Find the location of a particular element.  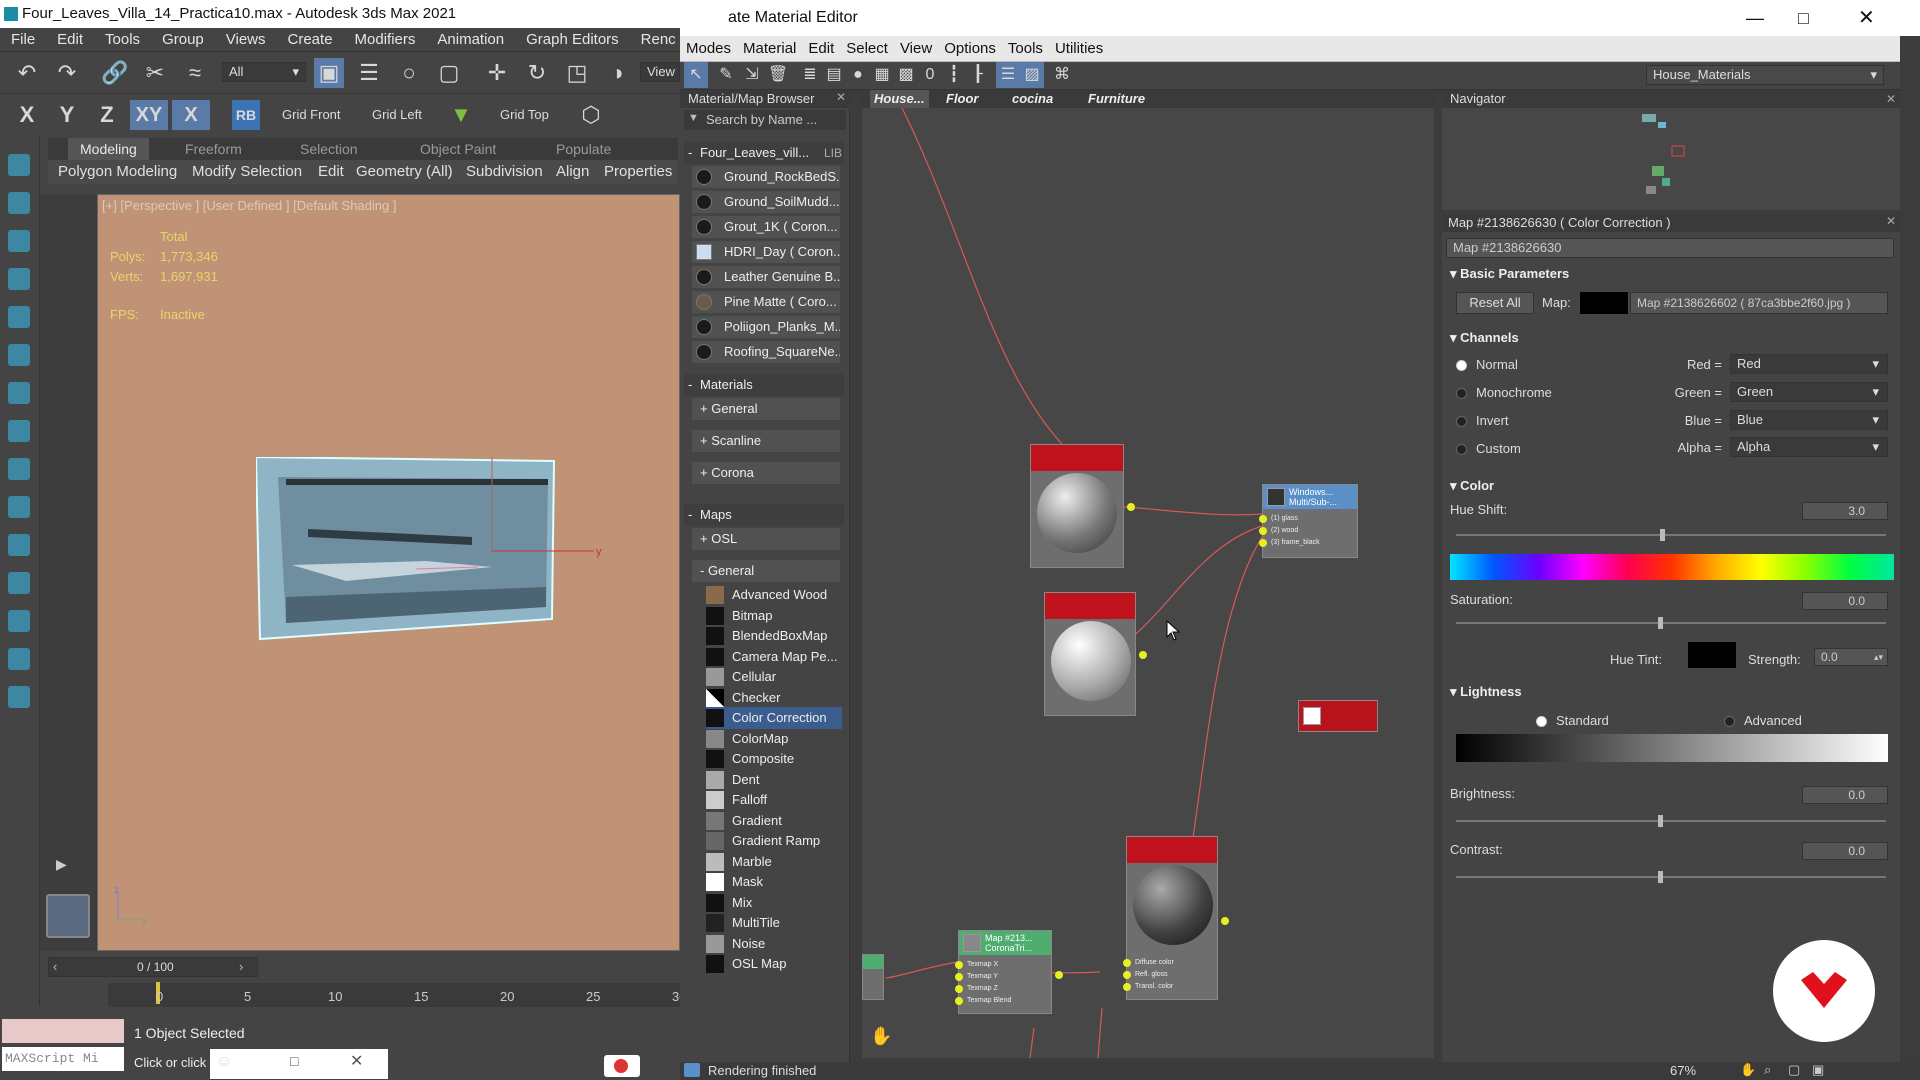

viewport-thumbnail is located at coordinates (68, 916).